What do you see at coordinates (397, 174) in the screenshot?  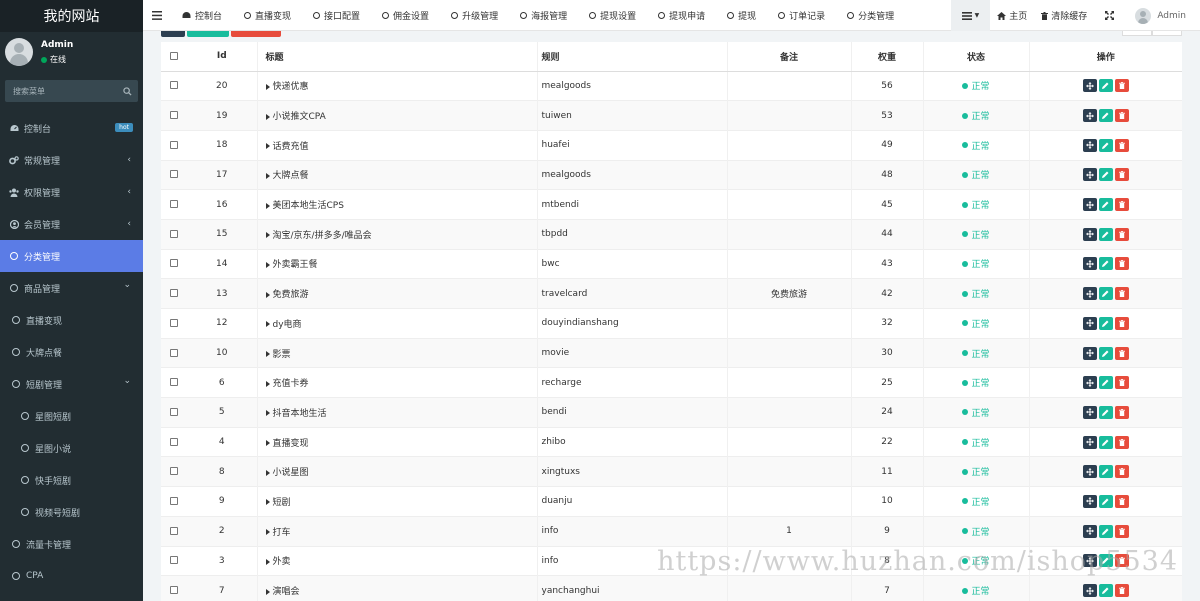 I see `cell-title: 大牌点餐` at bounding box center [397, 174].